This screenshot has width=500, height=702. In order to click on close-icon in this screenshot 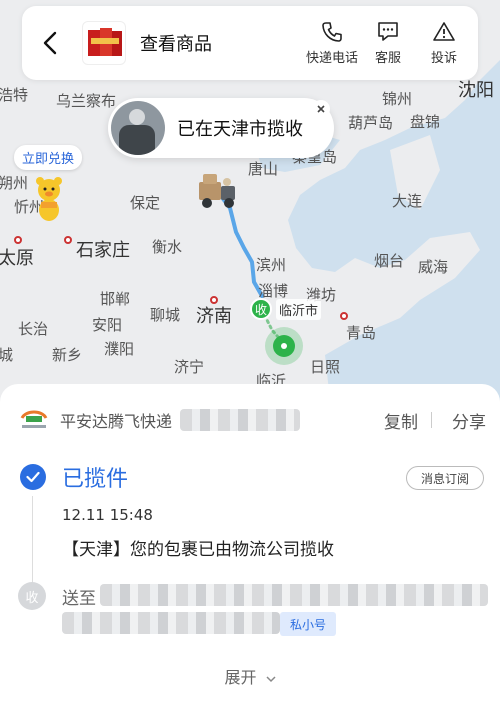, I will do `click(321, 109)`.